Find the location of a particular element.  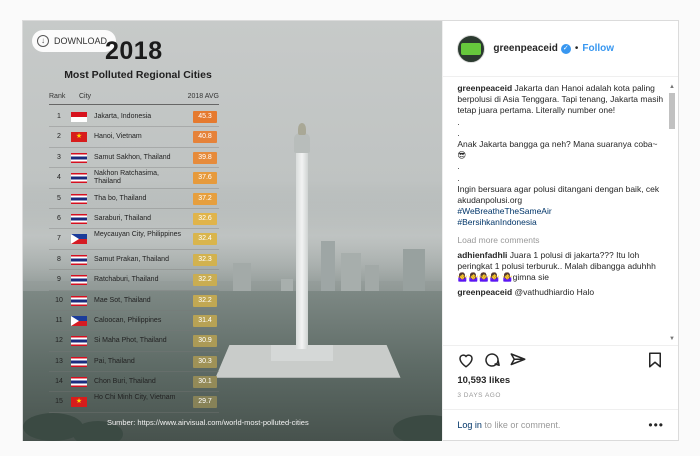

infographic-row: 15 ★ Ho Chi Minh City, Vietnam 29.7 is located at coordinates (134, 402).